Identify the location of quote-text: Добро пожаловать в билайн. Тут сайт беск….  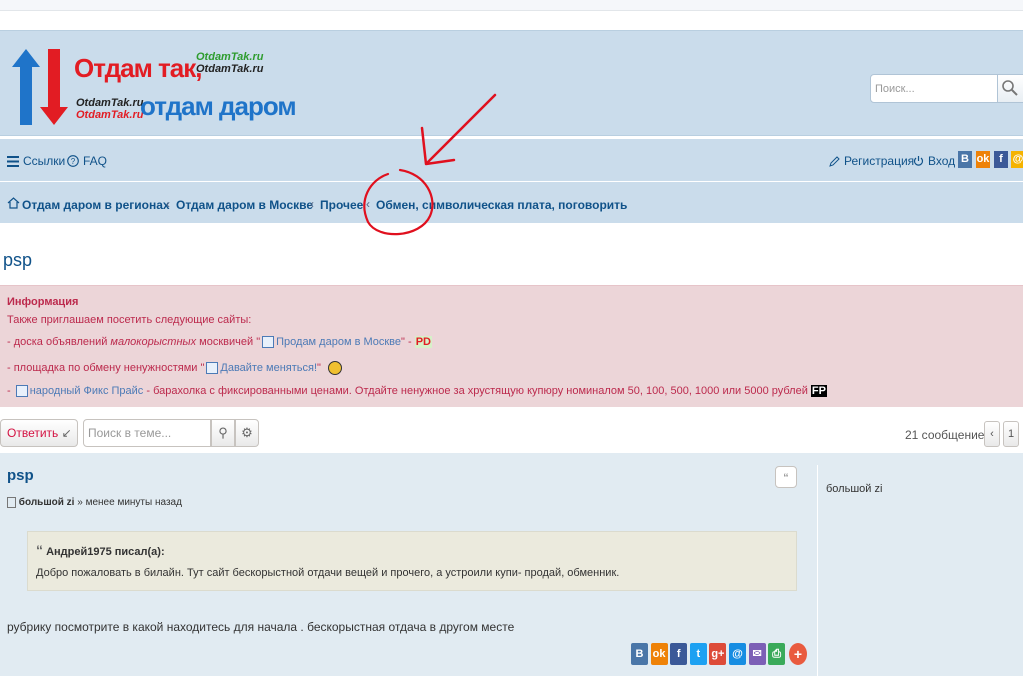
(328, 573).